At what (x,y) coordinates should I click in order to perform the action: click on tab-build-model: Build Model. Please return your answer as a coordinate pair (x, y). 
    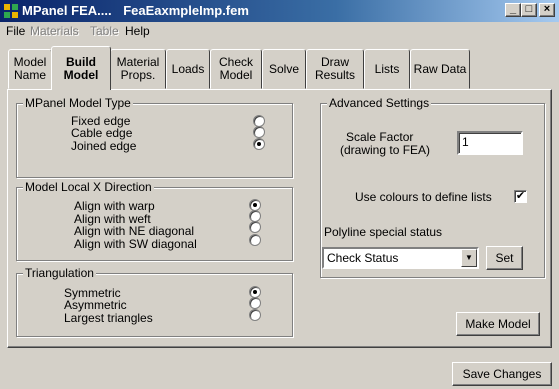
    Looking at the image, I should click on (81, 68).